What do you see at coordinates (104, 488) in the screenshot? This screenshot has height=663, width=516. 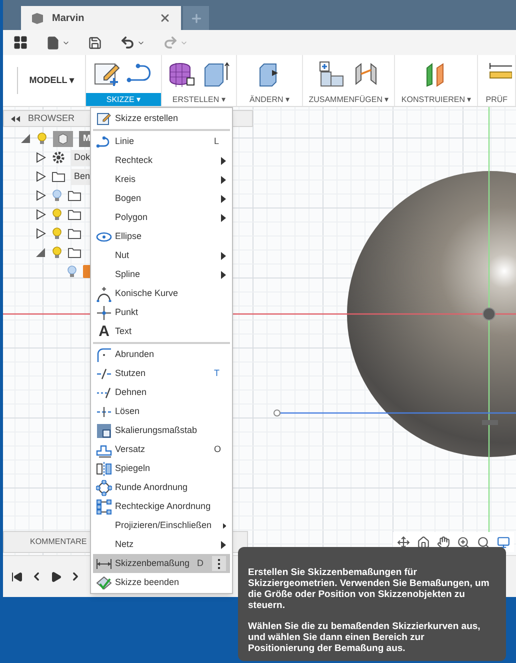 I see `circular-pattern-icon` at bounding box center [104, 488].